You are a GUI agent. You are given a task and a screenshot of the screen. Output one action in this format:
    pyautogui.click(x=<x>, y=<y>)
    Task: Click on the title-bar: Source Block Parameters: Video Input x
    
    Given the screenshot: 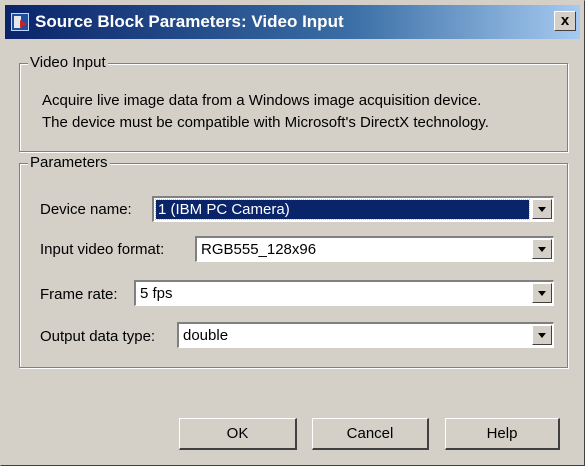 What is the action you would take?
    pyautogui.click(x=292, y=22)
    